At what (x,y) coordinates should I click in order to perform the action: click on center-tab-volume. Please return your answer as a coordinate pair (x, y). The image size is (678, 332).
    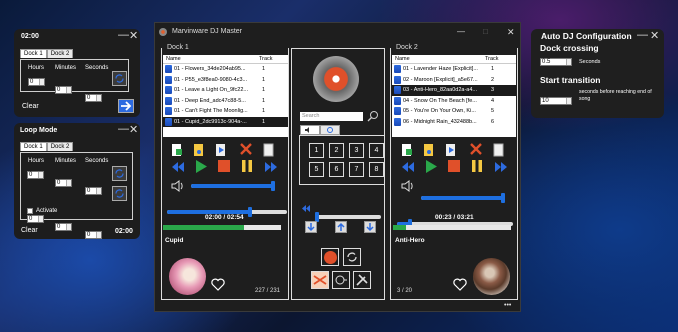
    Looking at the image, I should click on (310, 130).